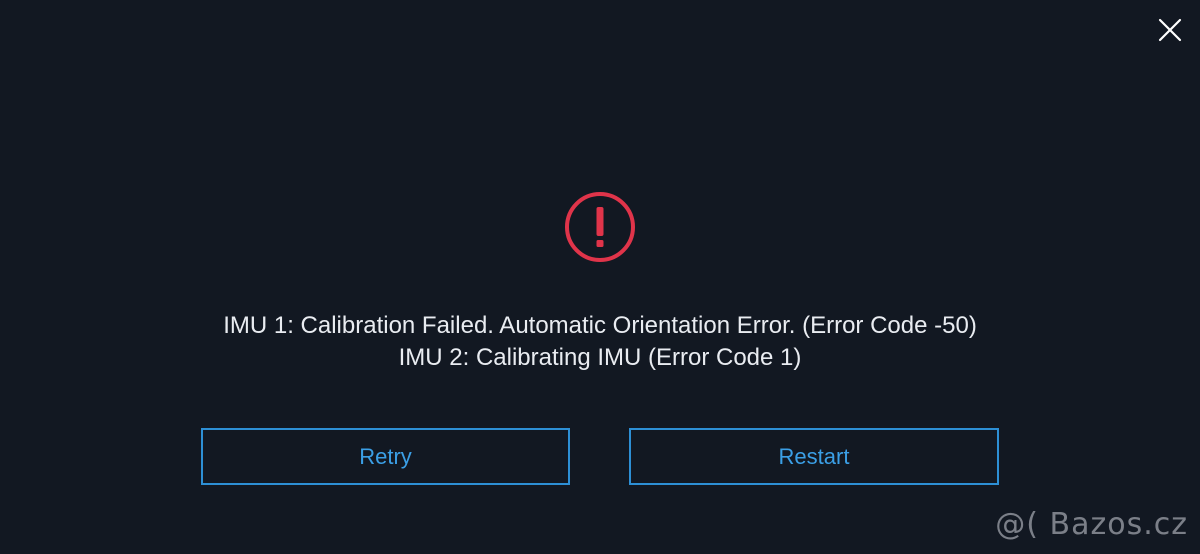 The image size is (1200, 554). I want to click on close-icon, so click(1170, 30).